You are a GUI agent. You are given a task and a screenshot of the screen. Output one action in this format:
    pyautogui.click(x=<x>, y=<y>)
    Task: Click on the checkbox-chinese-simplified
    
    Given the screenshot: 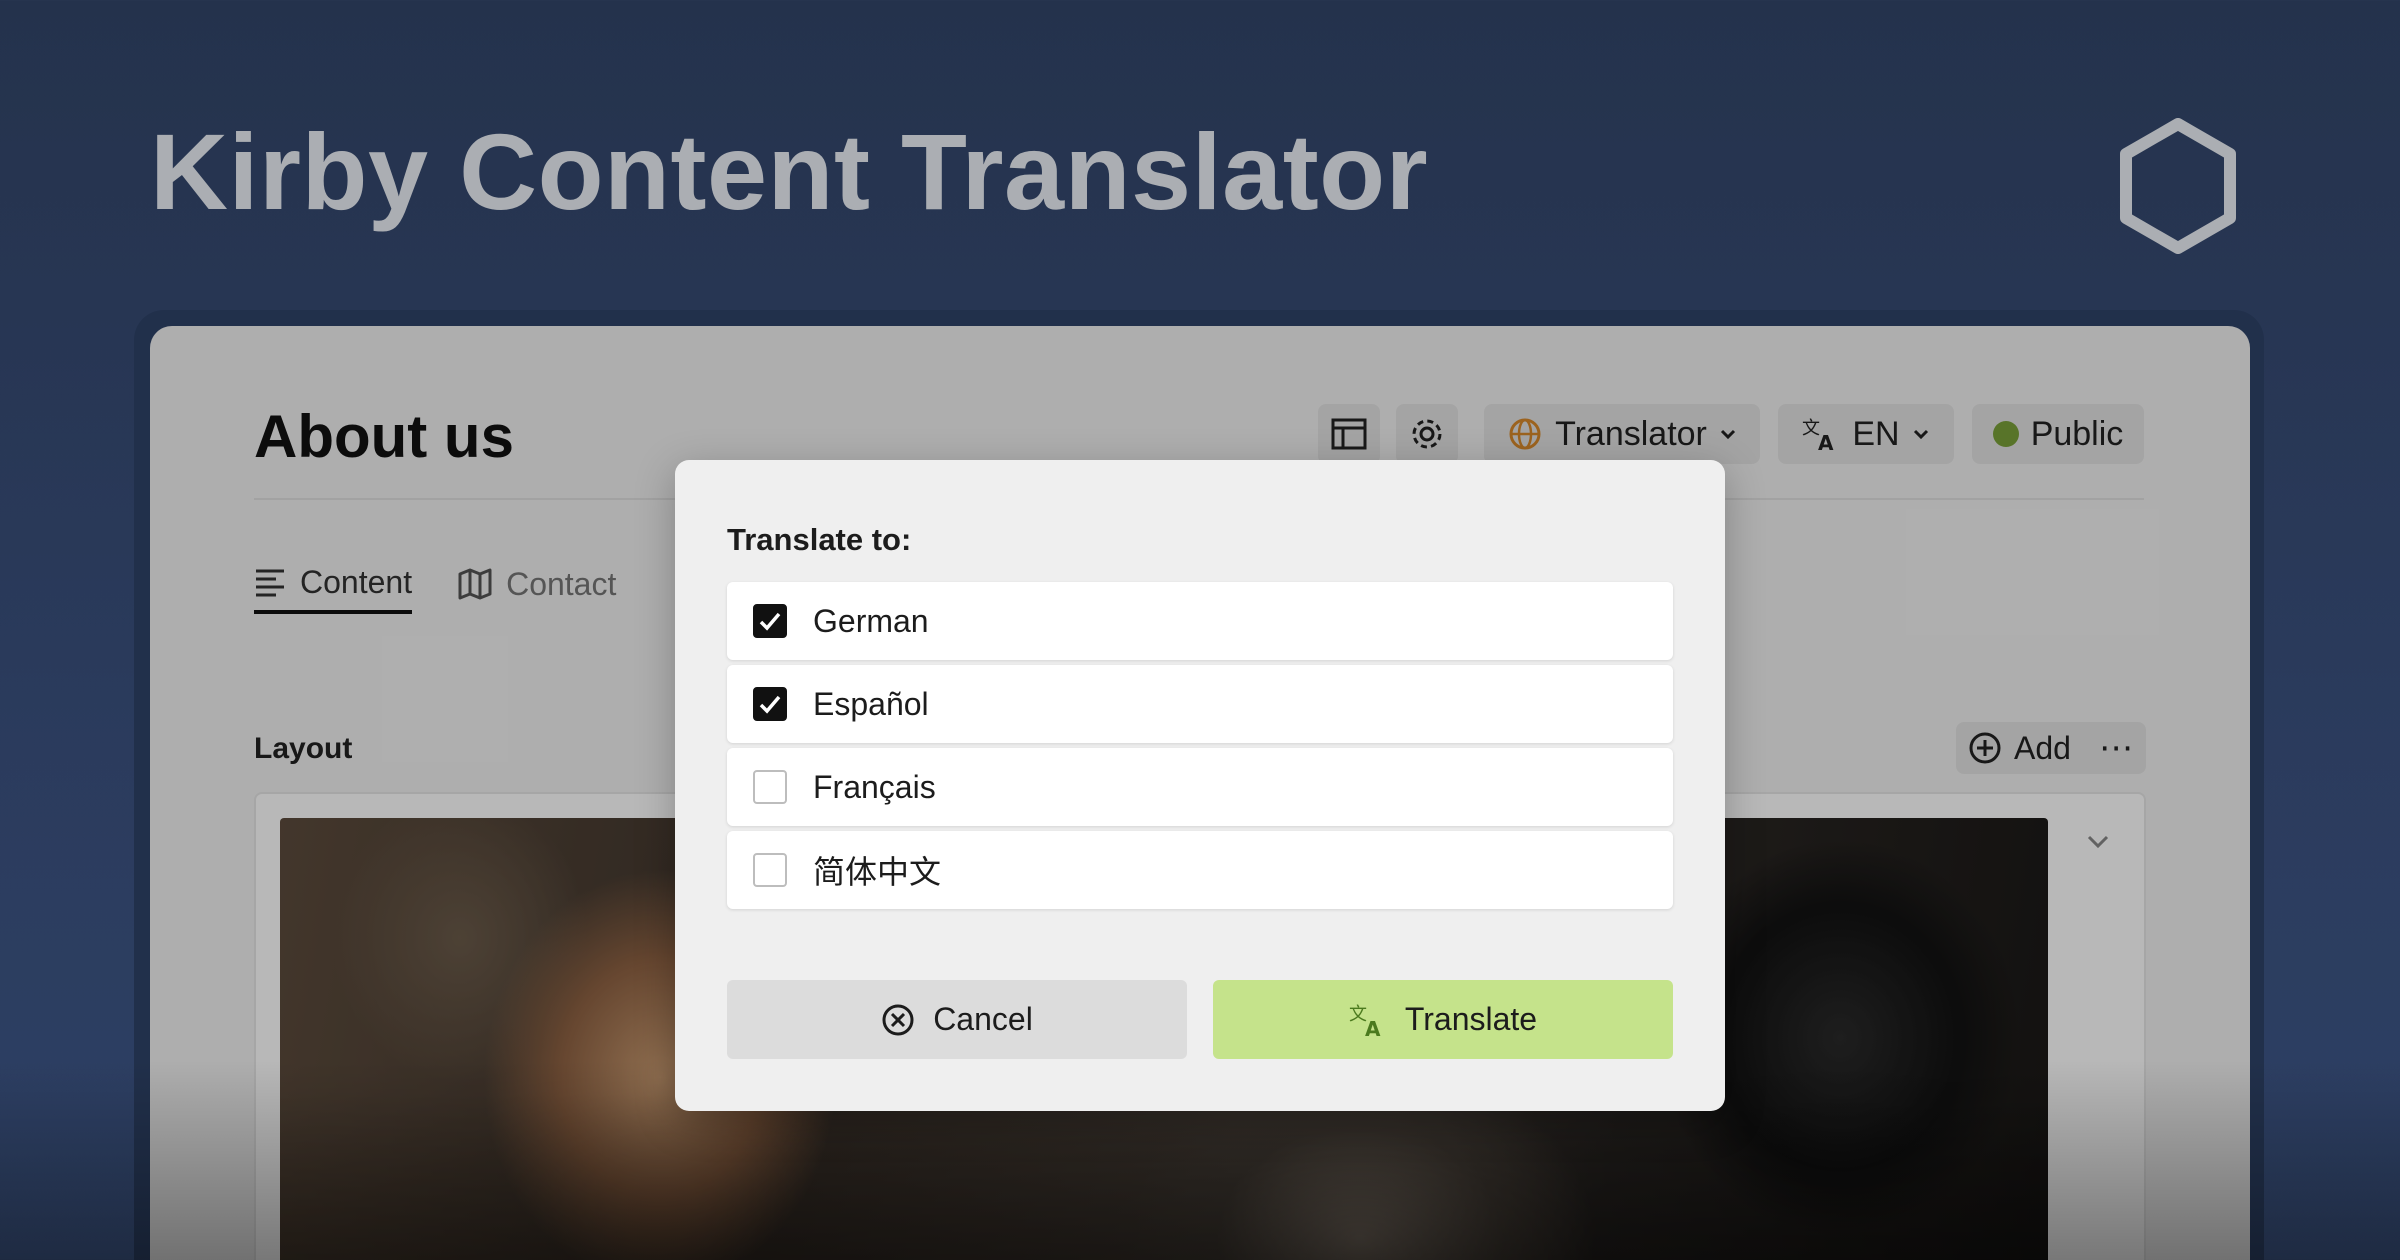 What is the action you would take?
    pyautogui.click(x=770, y=870)
    